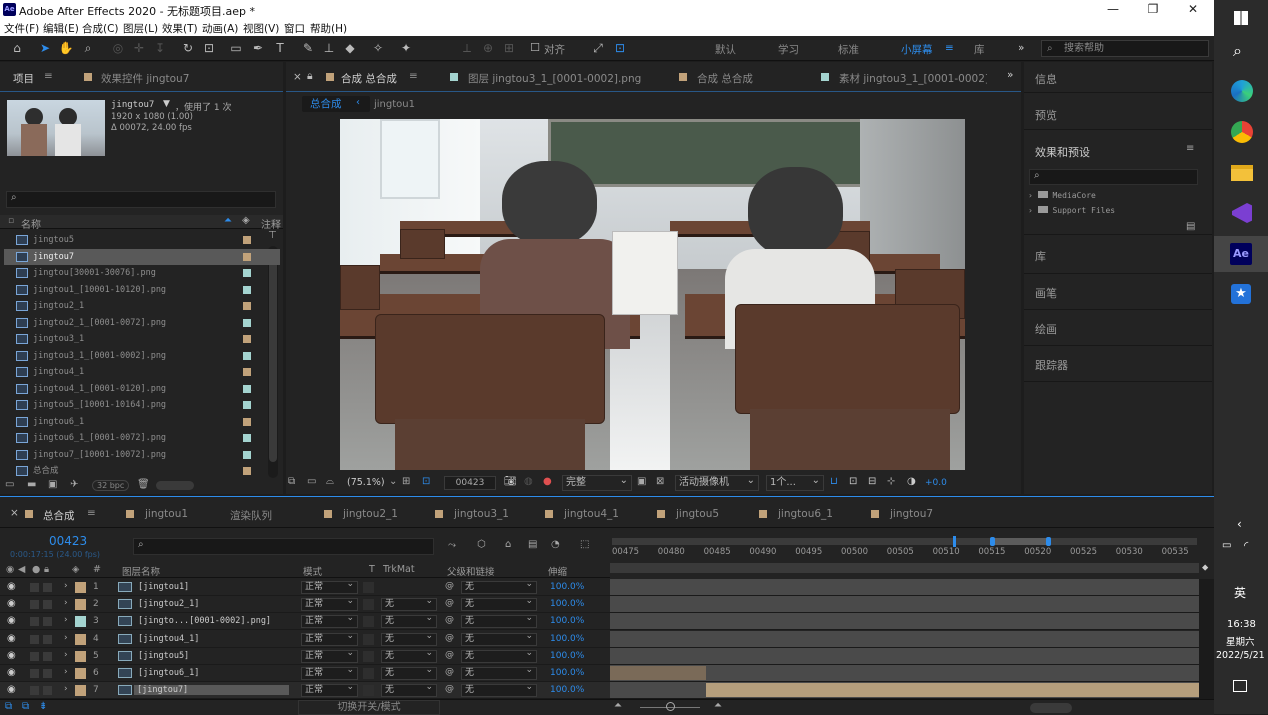  I want to click on zoom-dropdown-icon: ⌄, so click(393, 481).